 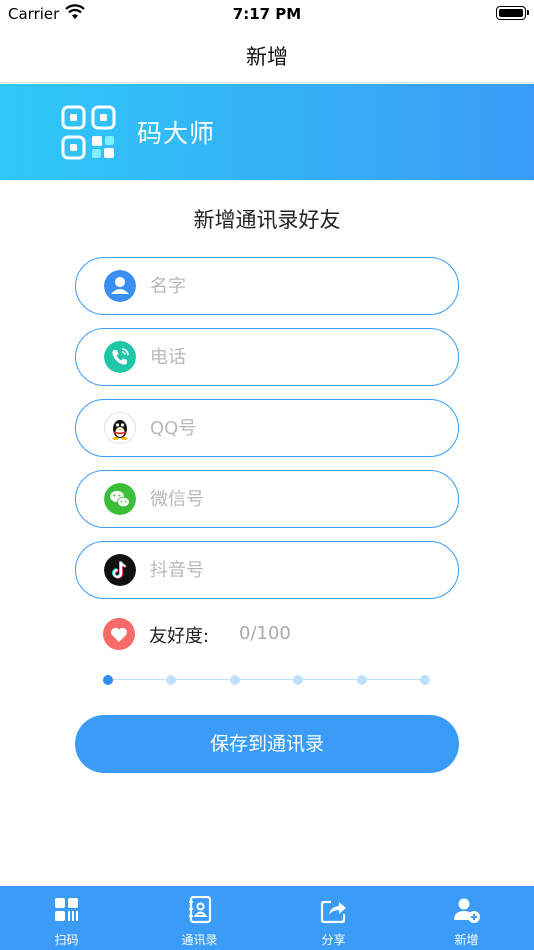 What do you see at coordinates (333, 940) in the screenshot?
I see `tab-share-label: 分享` at bounding box center [333, 940].